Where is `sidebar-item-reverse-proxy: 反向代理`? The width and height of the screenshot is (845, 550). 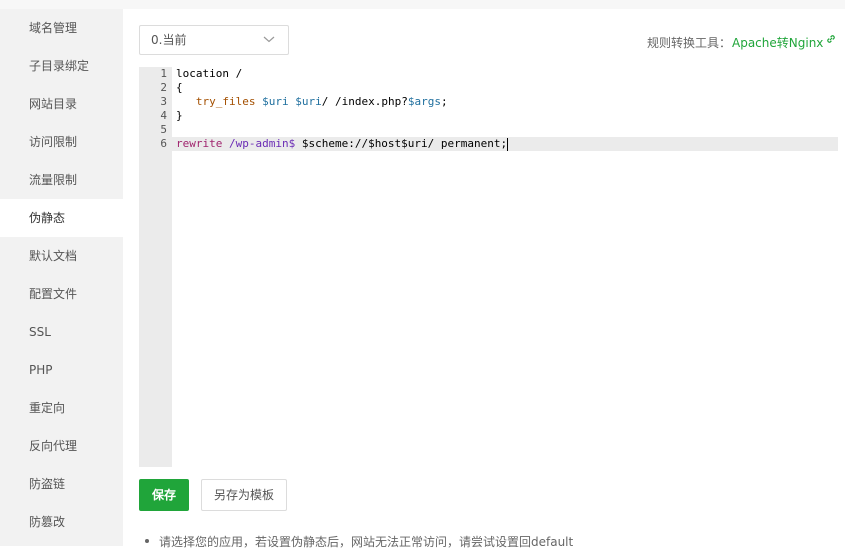 sidebar-item-reverse-proxy: 反向代理 is located at coordinates (61, 446).